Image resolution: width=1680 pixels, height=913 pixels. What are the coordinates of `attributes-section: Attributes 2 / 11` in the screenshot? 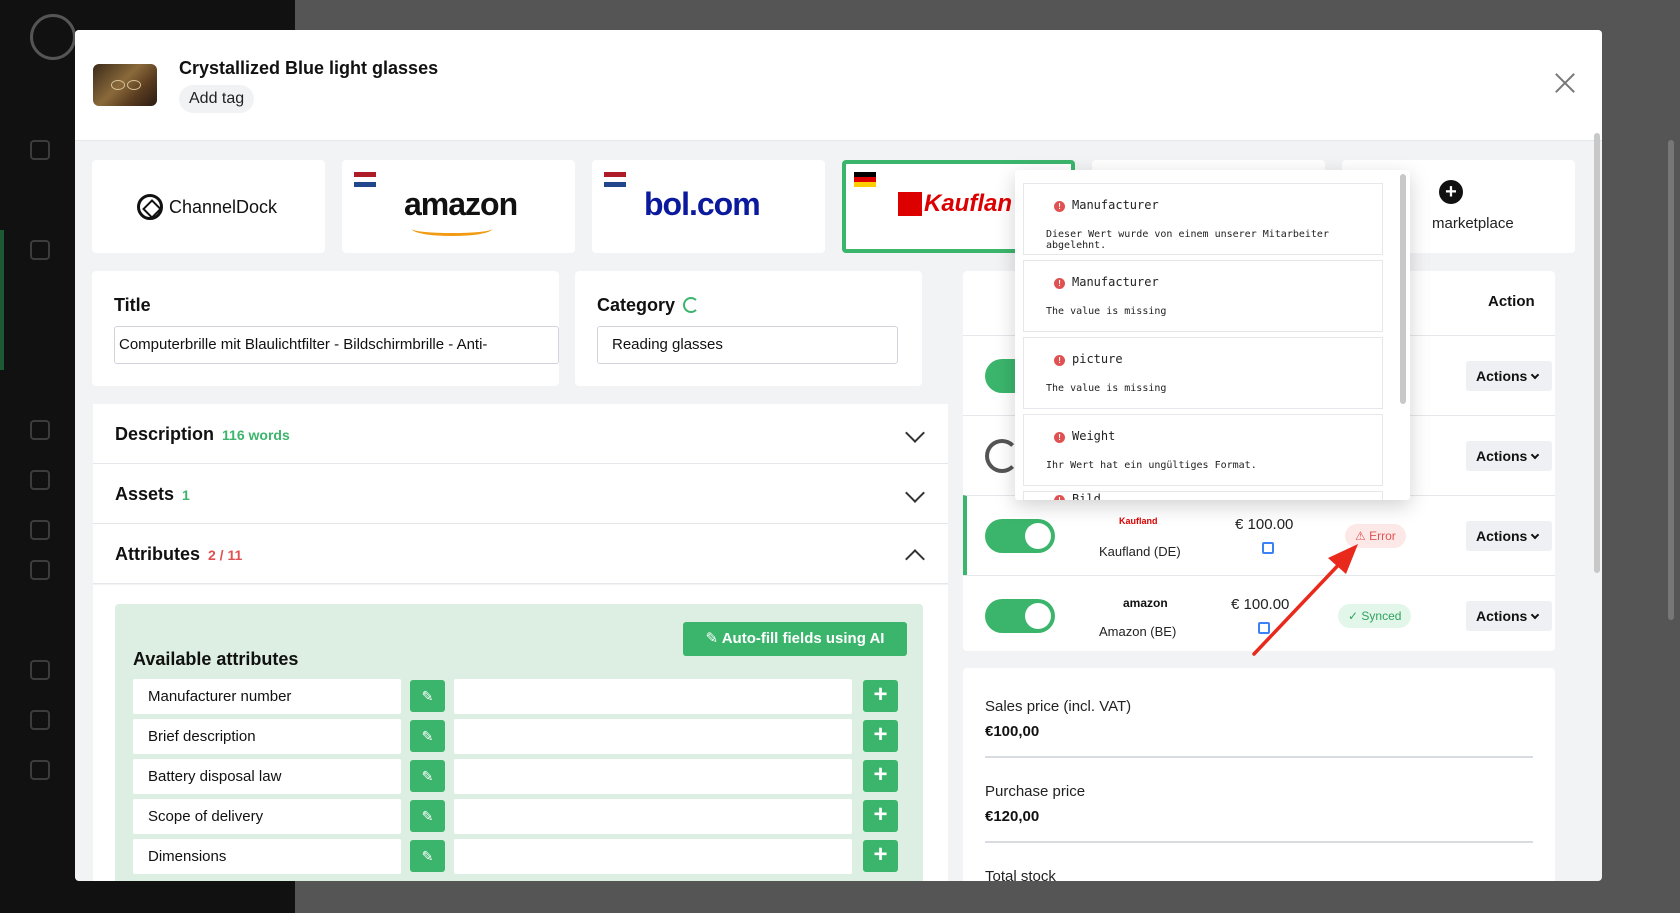 It's located at (520, 554).